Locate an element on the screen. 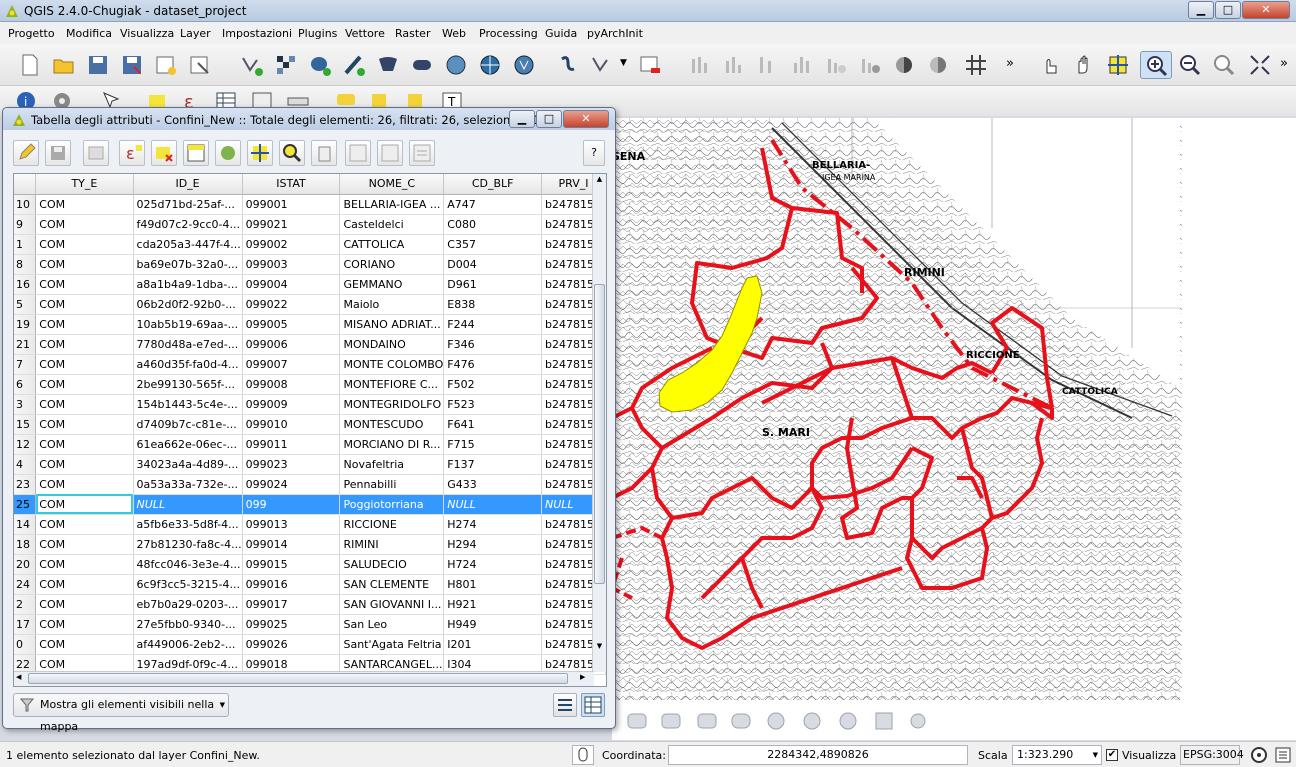 This screenshot has height=767, width=1296. add-wcs-layer-icon is located at coordinates (490, 65).